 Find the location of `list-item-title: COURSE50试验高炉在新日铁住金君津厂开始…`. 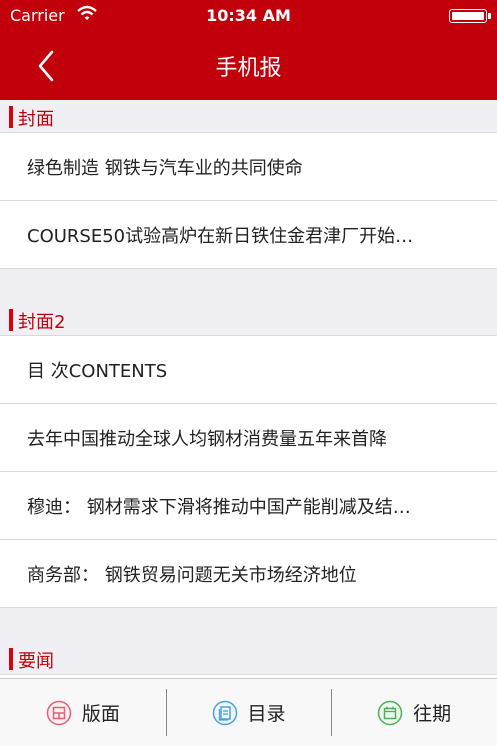

list-item-title: COURSE50试验高炉在新日铁住金君津厂开始… is located at coordinates (220, 236).